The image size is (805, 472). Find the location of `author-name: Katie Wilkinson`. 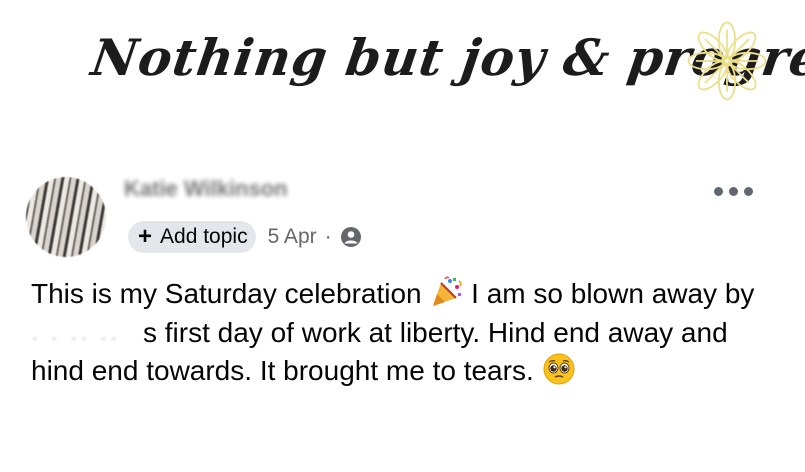

author-name: Katie Wilkinson is located at coordinates (304, 189).